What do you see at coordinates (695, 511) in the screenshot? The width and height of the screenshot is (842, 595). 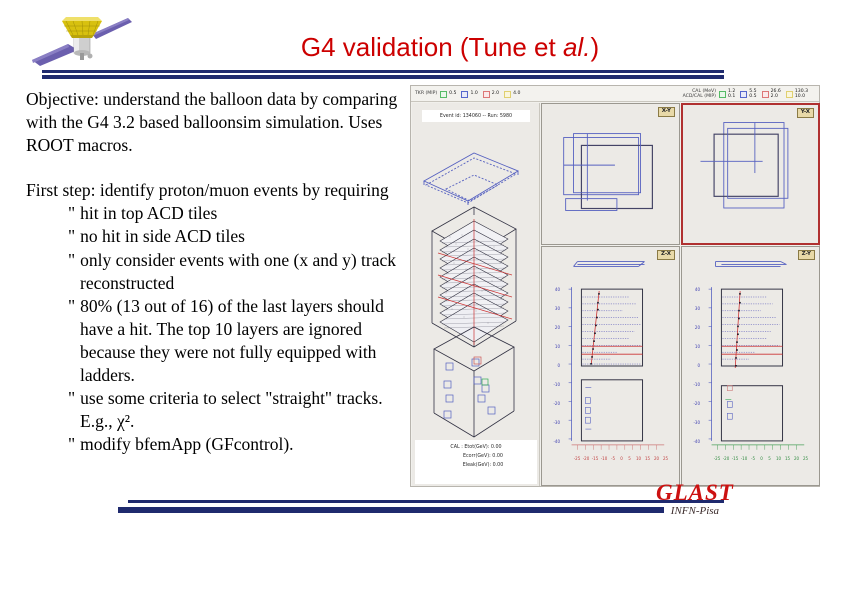 I see `glast-logo-sub: INFN-Pisa` at bounding box center [695, 511].